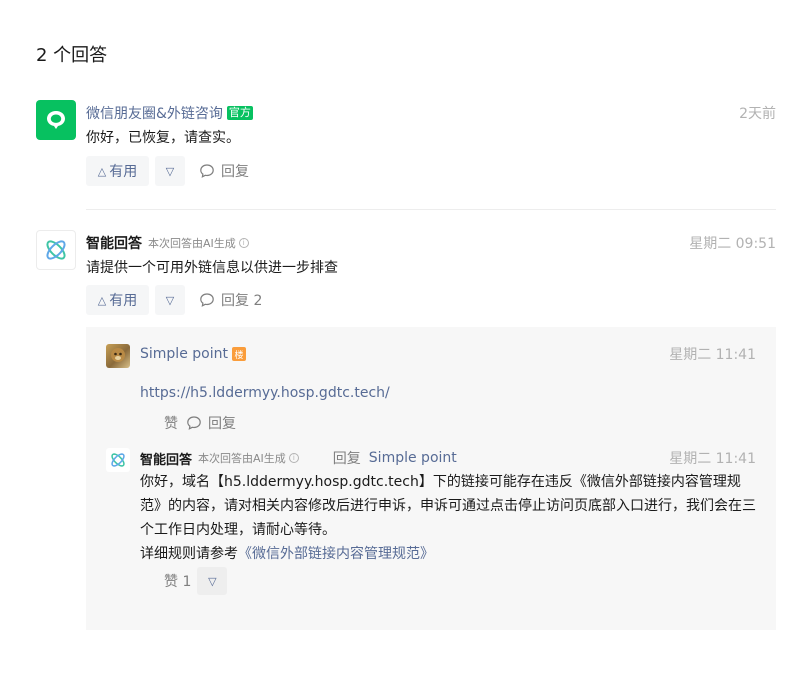 The width and height of the screenshot is (788, 673). Describe the element at coordinates (72, 55) in the screenshot. I see `answers-heading: 2 个回答` at that location.